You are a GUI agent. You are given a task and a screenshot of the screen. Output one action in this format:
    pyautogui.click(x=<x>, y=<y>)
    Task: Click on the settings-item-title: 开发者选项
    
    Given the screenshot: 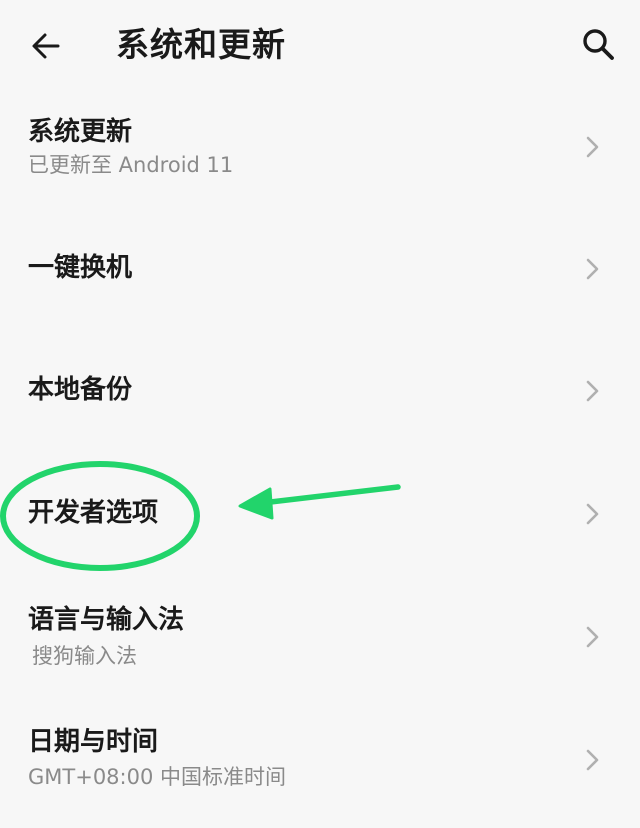 What is the action you would take?
    pyautogui.click(x=93, y=513)
    